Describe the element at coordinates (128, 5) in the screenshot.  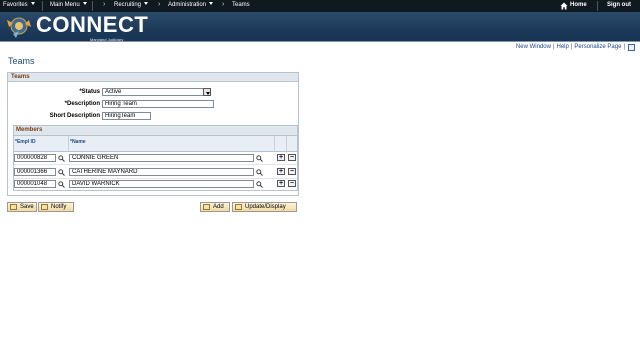
I see `breadcrumb-recruiting-label: Recruiting` at that location.